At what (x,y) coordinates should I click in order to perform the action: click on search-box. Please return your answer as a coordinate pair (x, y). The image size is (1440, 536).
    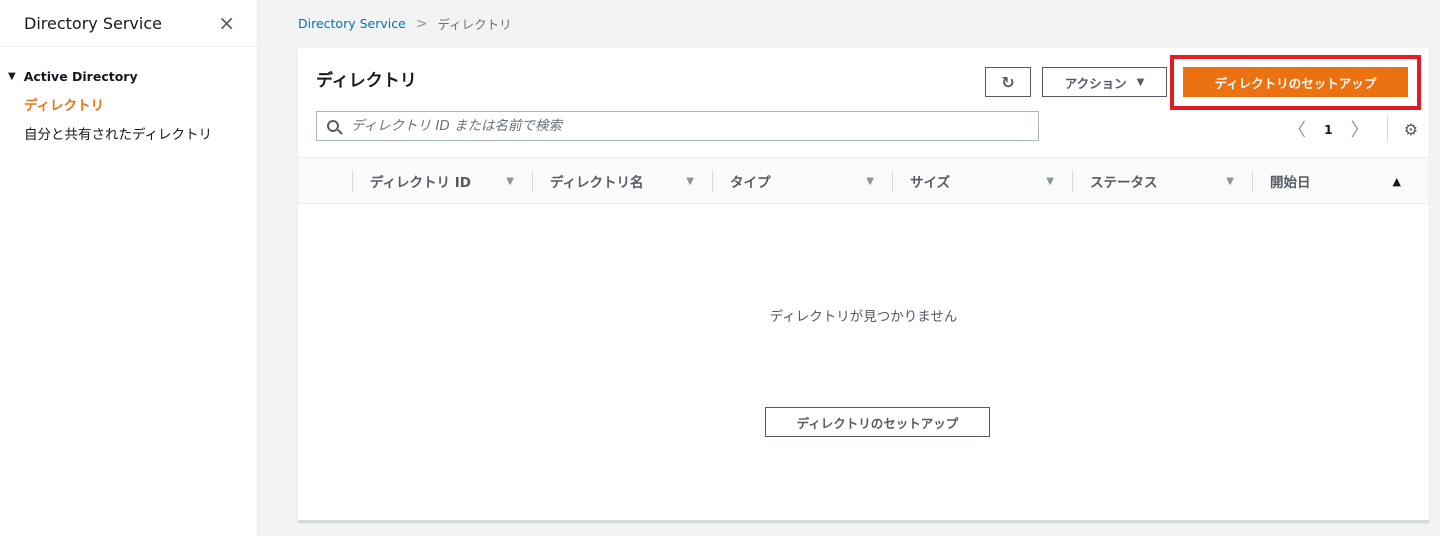
    Looking at the image, I should click on (677, 126).